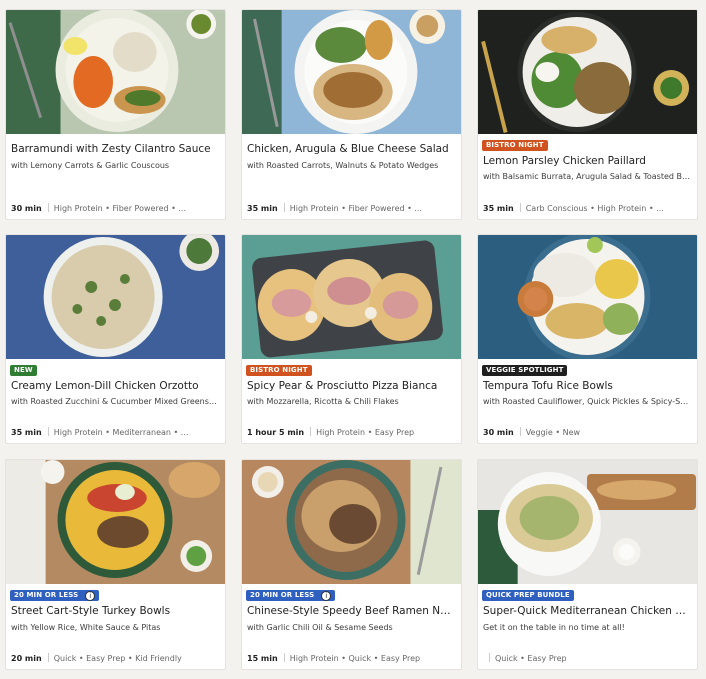  Describe the element at coordinates (115, 149) in the screenshot. I see `recipe-title: Barramundi with Zesty Cilantro Sauce` at that location.